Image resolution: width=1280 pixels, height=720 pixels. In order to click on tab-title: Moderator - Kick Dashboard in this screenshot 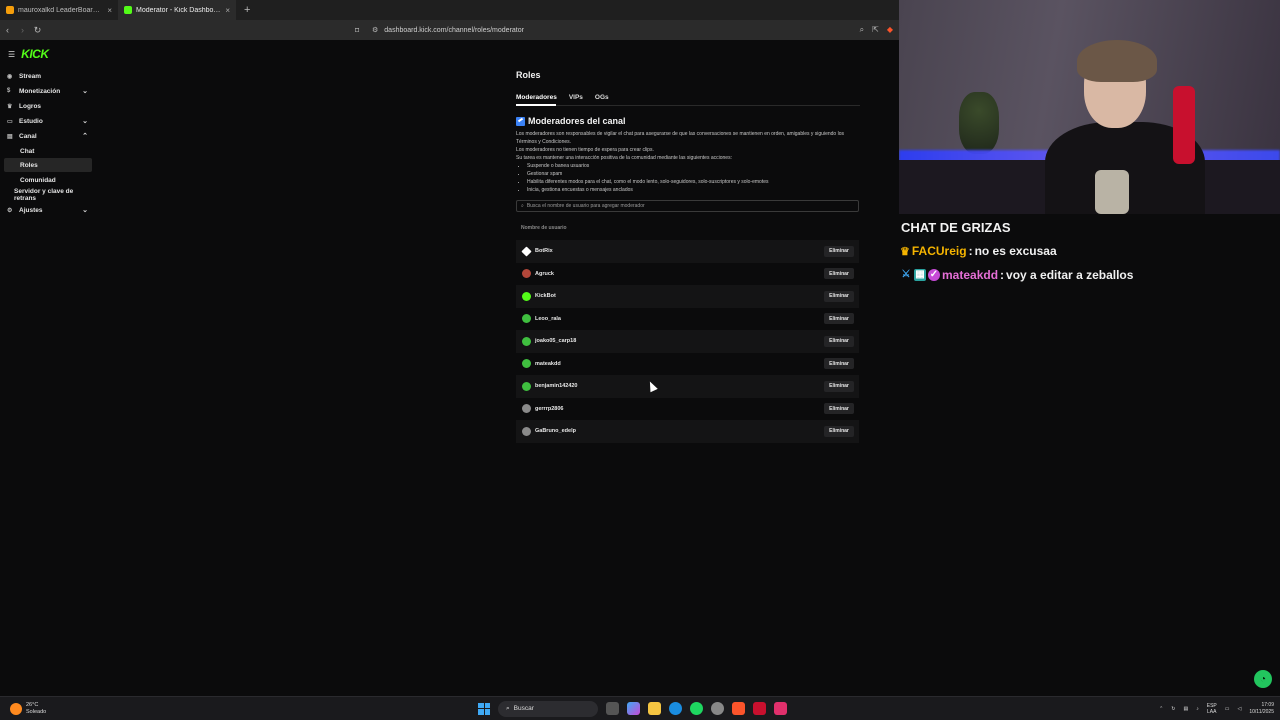, I will do `click(179, 10)`.